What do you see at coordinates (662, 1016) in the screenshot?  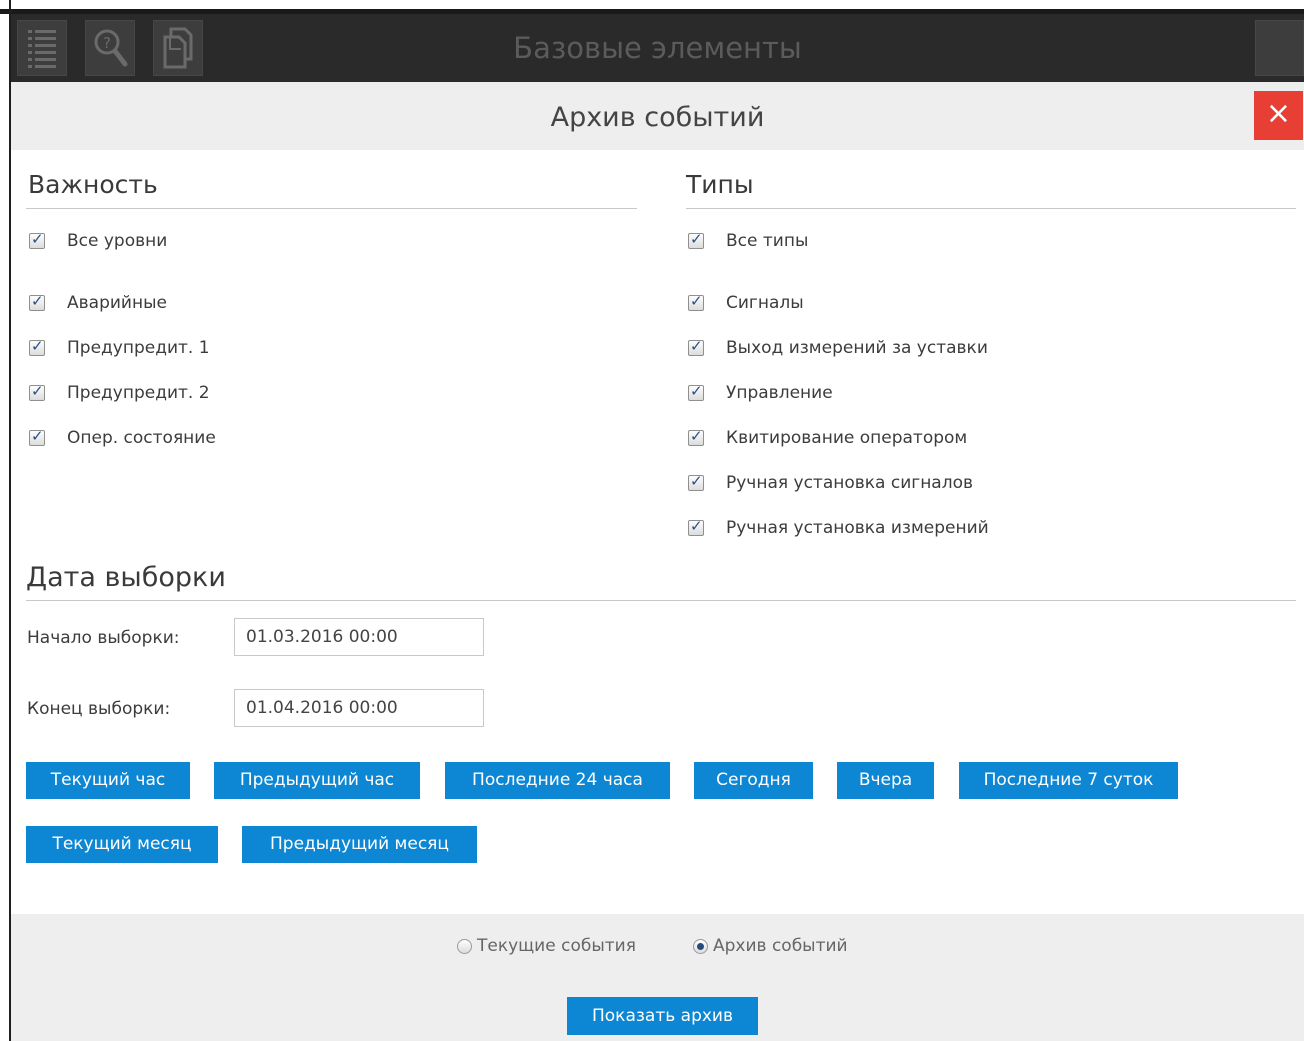 I see `show-archive-button: Показать архив` at bounding box center [662, 1016].